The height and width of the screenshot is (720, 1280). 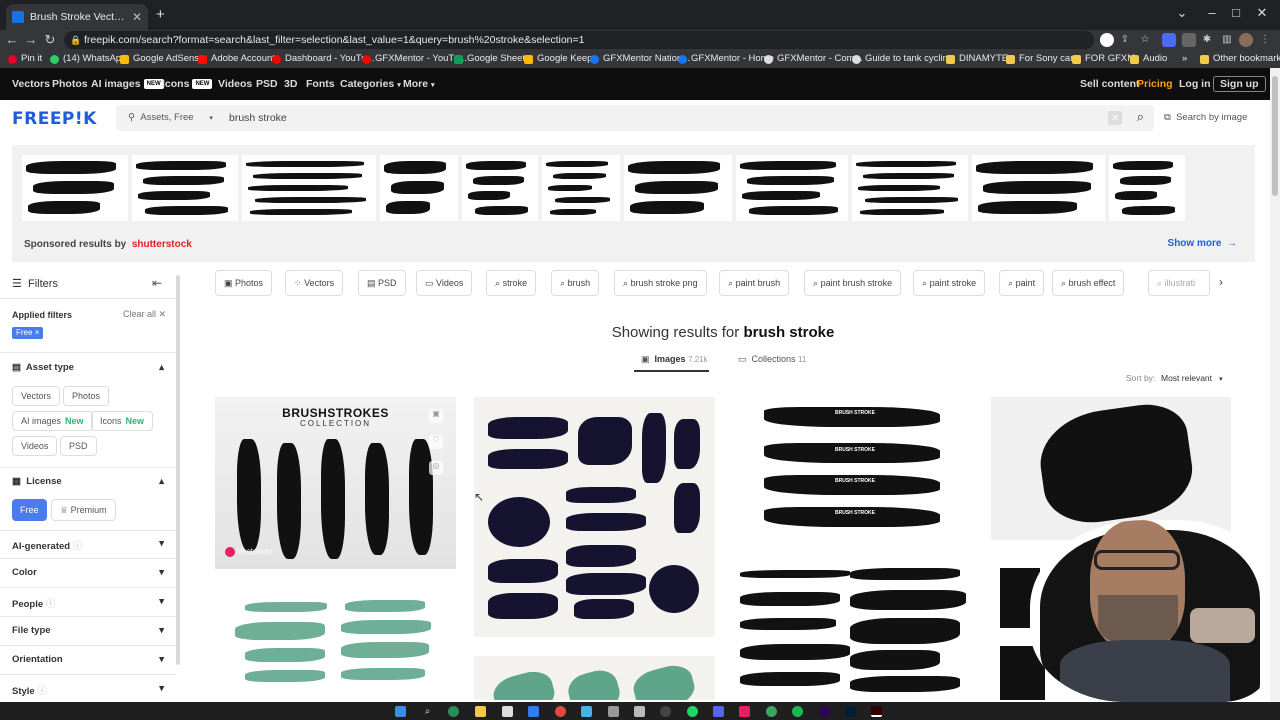 What do you see at coordinates (797, 711) in the screenshot?
I see `spotify-icon` at bounding box center [797, 711].